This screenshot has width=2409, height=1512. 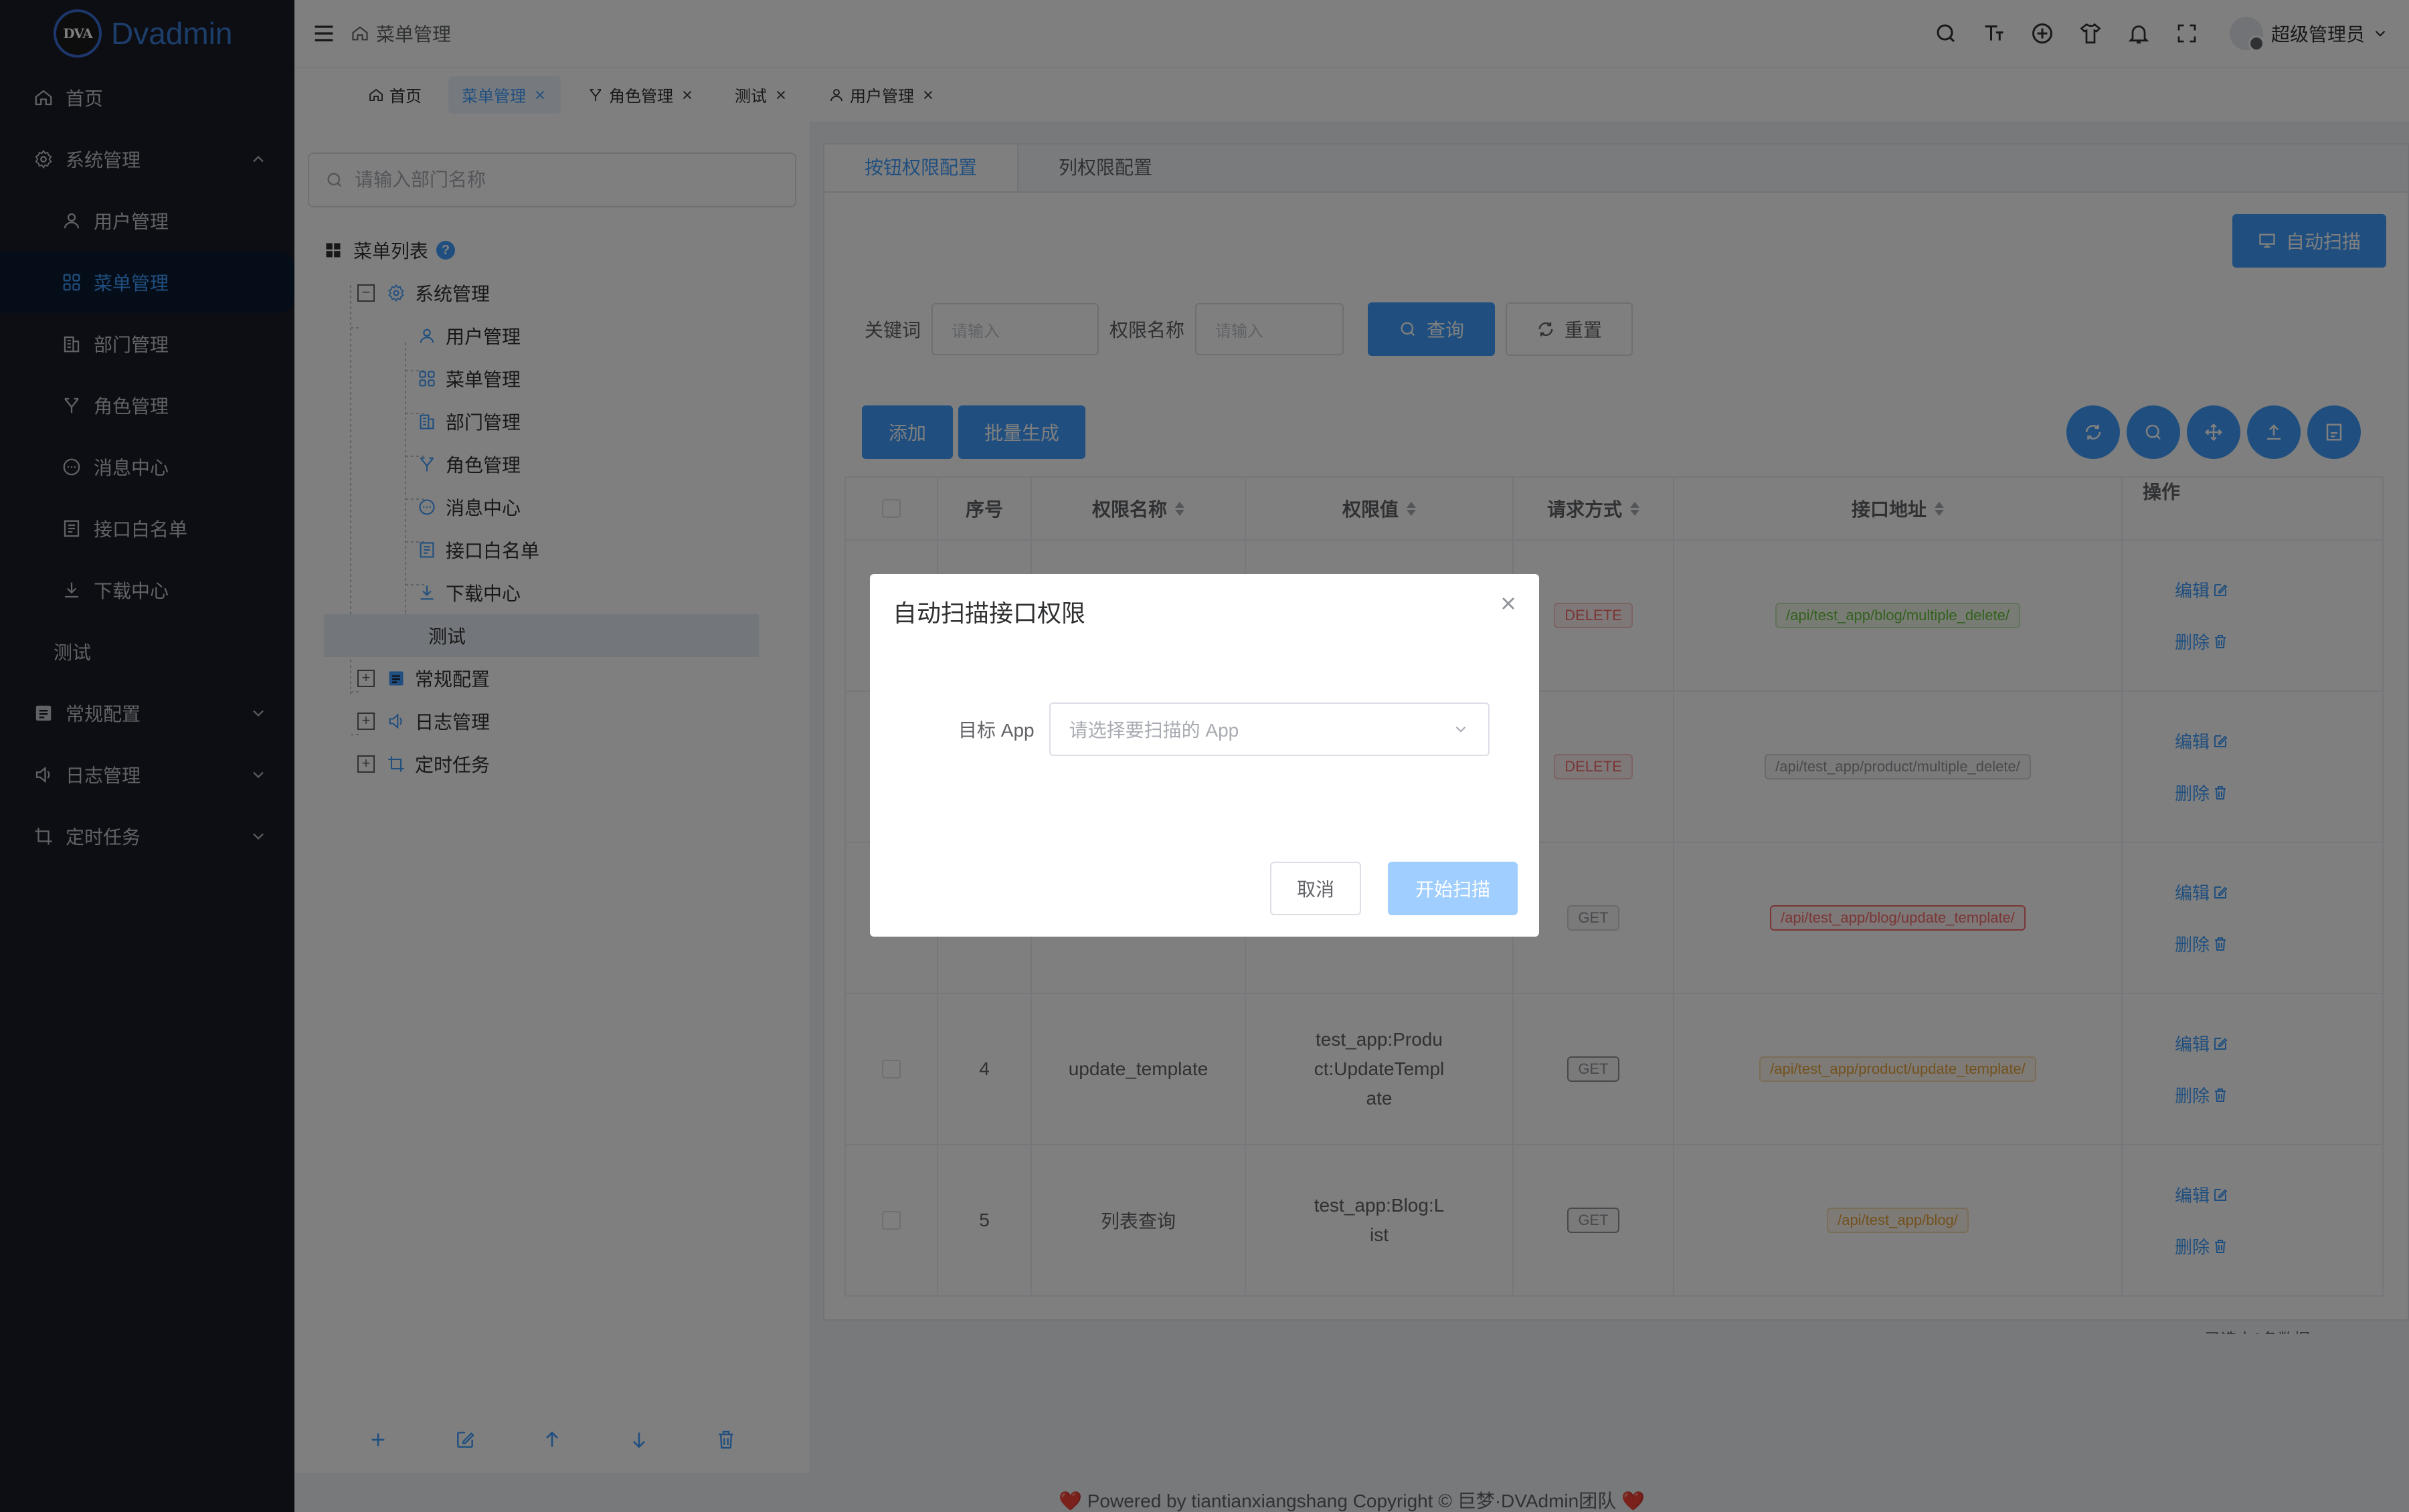 I want to click on close-icon, so click(x=1509, y=603).